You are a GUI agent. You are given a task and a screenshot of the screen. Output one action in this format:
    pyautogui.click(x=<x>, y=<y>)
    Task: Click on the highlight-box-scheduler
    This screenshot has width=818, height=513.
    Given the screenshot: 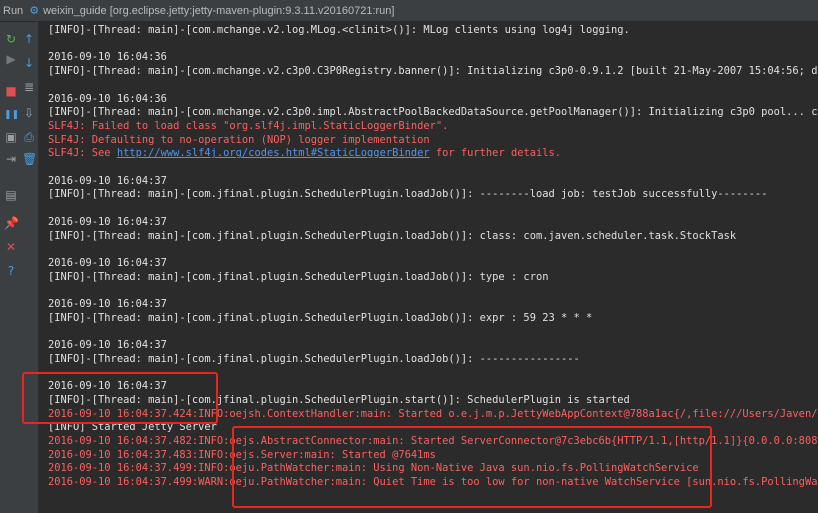 What is the action you would take?
    pyautogui.click(x=120, y=398)
    